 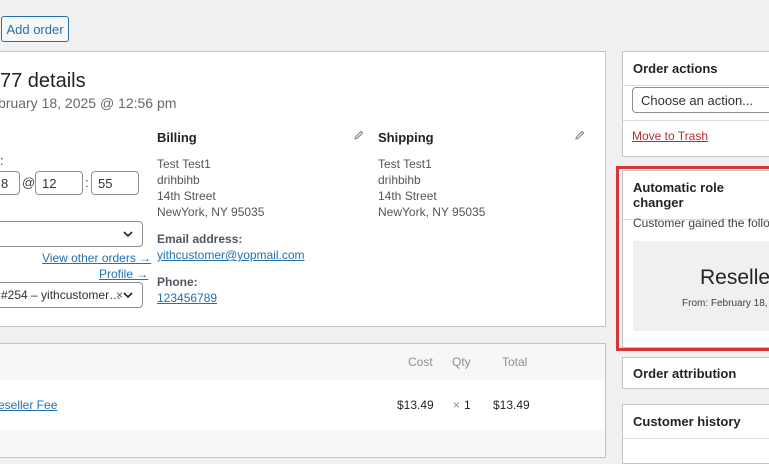 What do you see at coordinates (177, 282) in the screenshot?
I see `phone-label: Phone:` at bounding box center [177, 282].